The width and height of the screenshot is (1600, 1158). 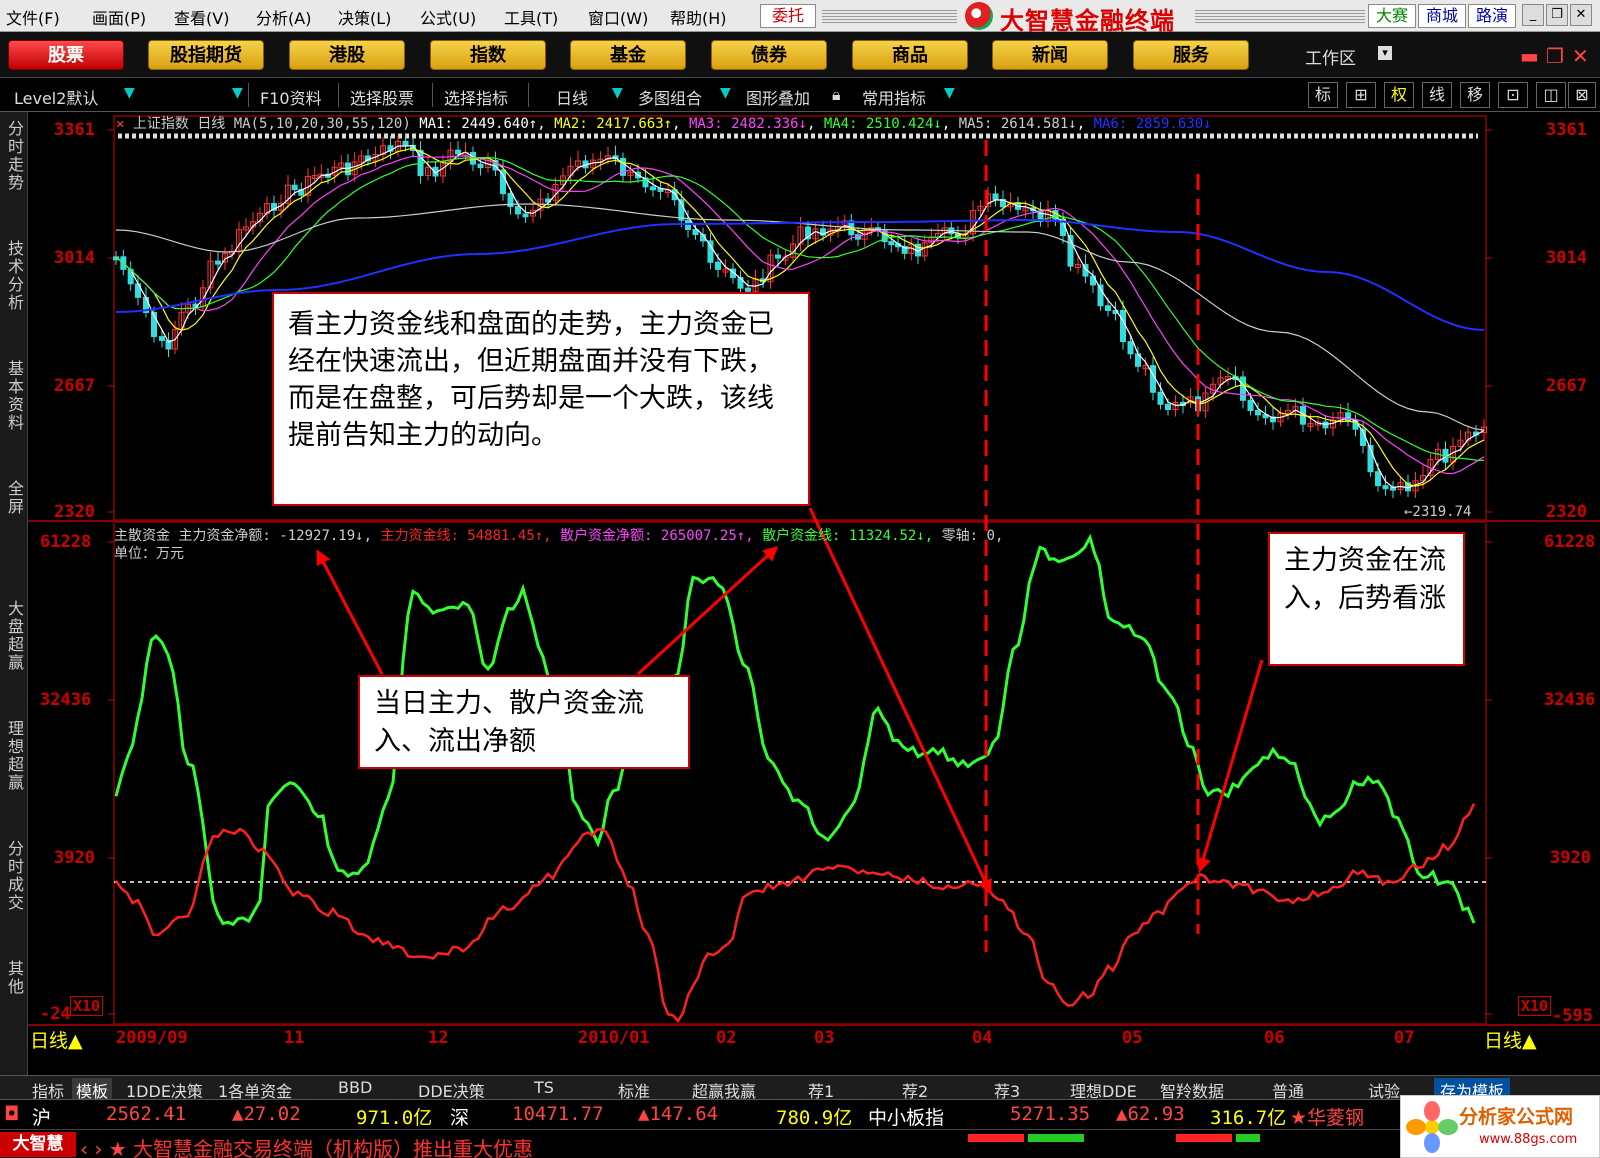 I want to click on menu-screen: 画面(P), so click(x=119, y=17).